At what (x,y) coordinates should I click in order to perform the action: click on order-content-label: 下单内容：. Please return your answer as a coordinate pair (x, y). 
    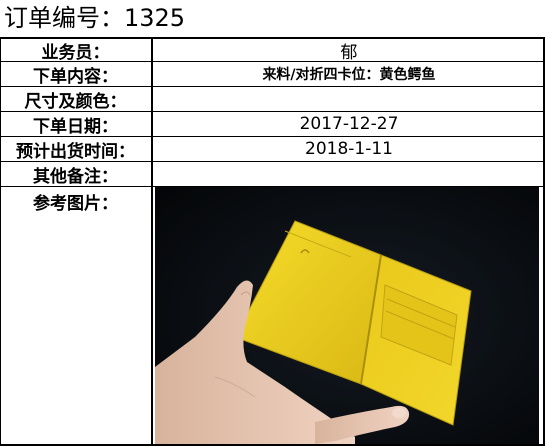
    Looking at the image, I should click on (76, 74).